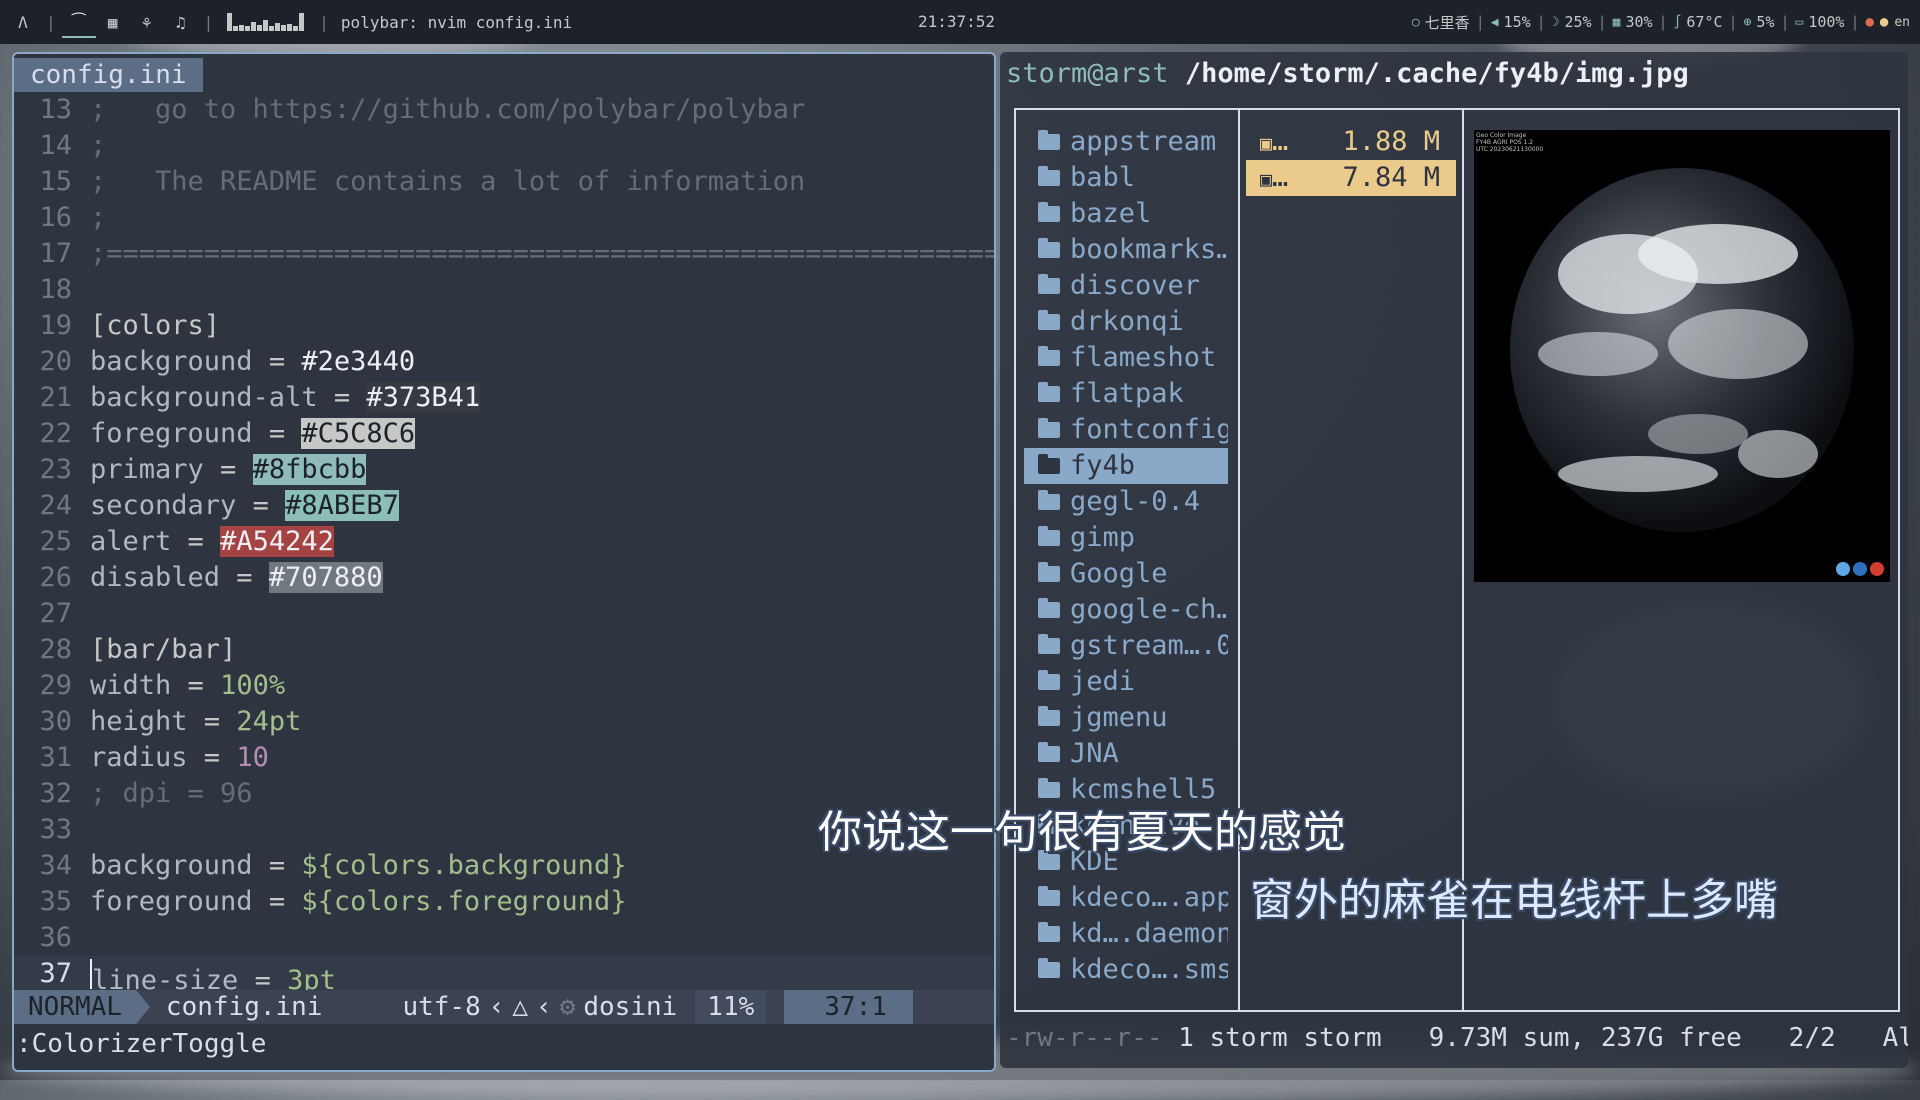  I want to click on directory-item: kdeco….sms, so click(1126, 970).